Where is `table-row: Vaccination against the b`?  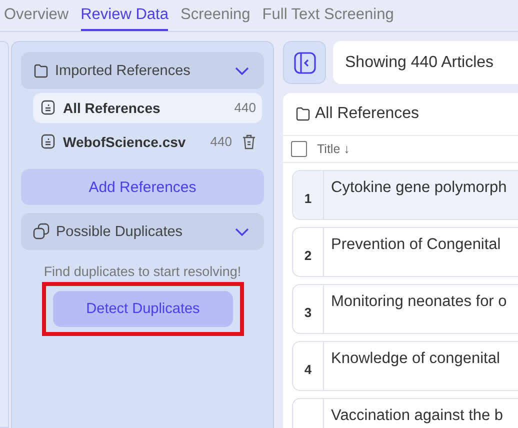 table-row: Vaccination against the b is located at coordinates (405, 413).